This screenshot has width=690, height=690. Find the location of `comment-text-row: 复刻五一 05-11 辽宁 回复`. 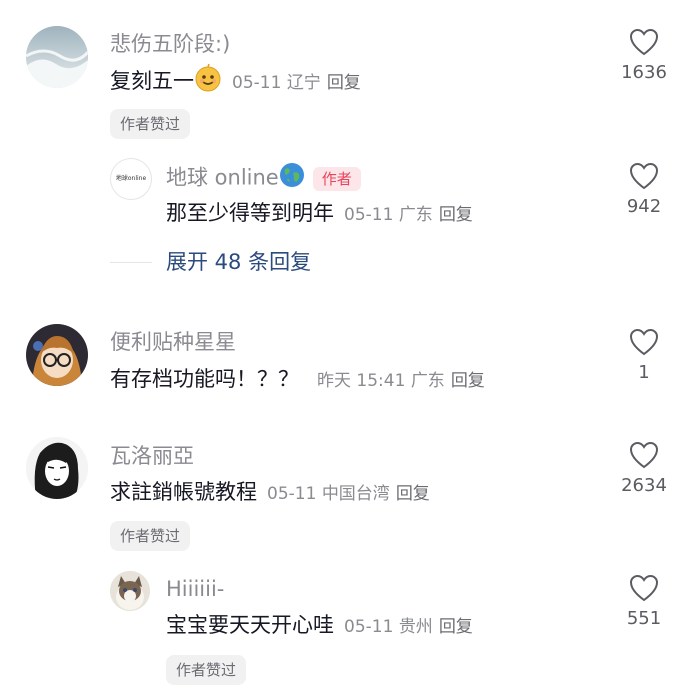

comment-text-row: 复刻五一 05-11 辽宁 回复 is located at coordinates (235, 81).